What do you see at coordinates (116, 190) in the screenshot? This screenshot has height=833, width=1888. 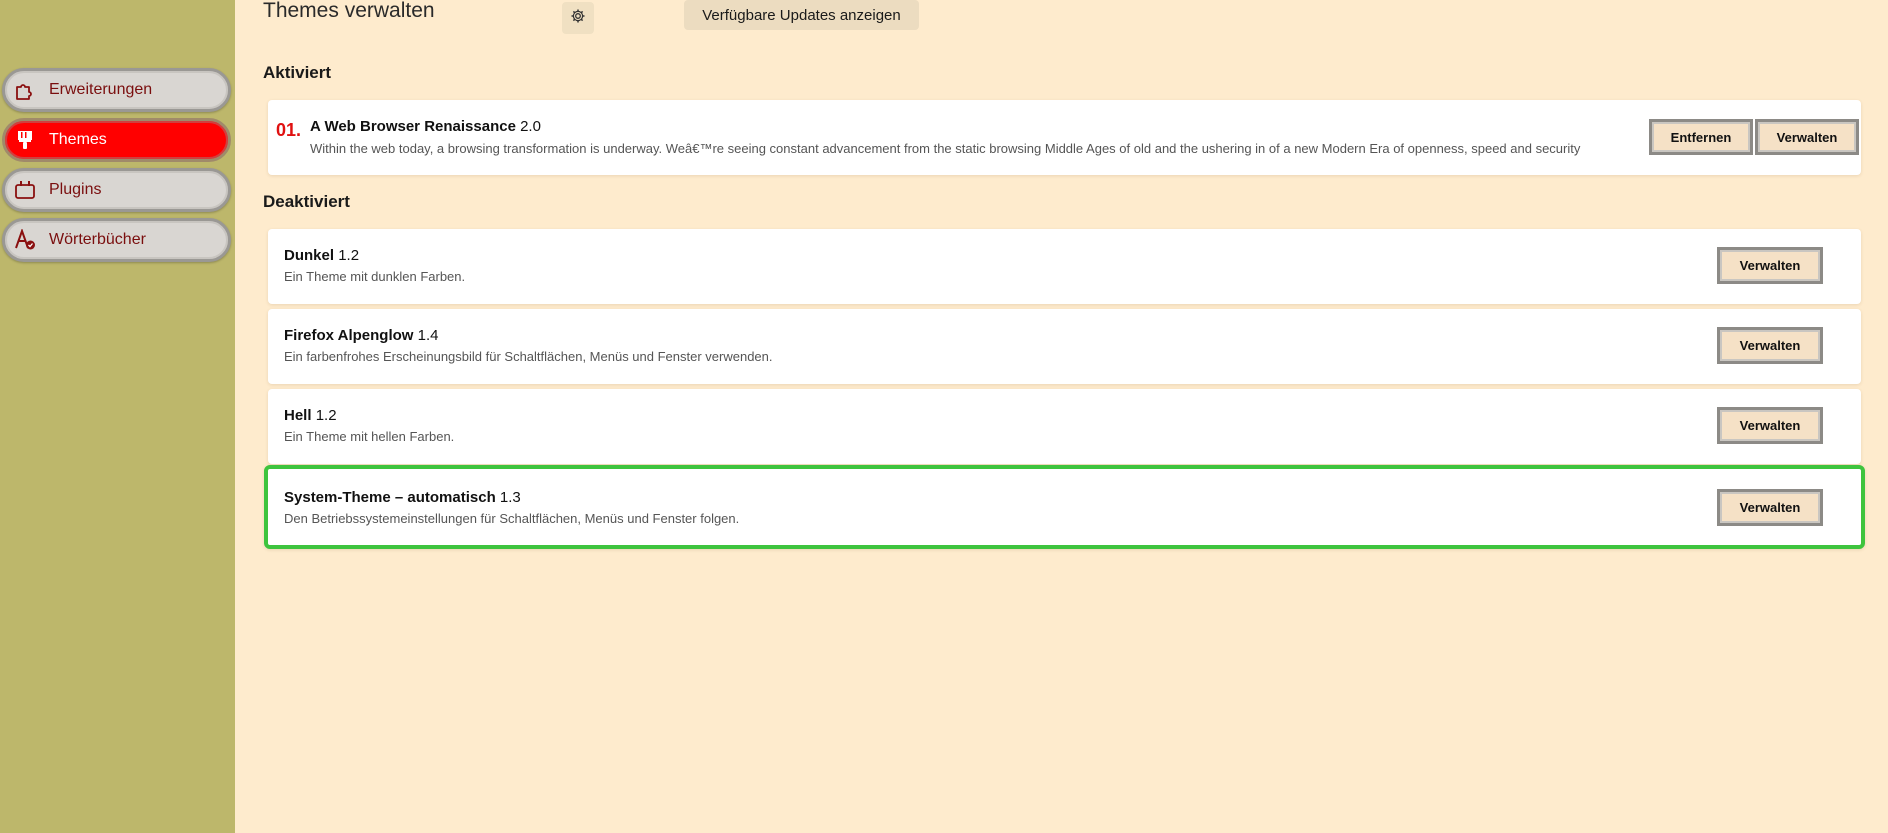 I see `sidebar-item-plugins: Plugins` at bounding box center [116, 190].